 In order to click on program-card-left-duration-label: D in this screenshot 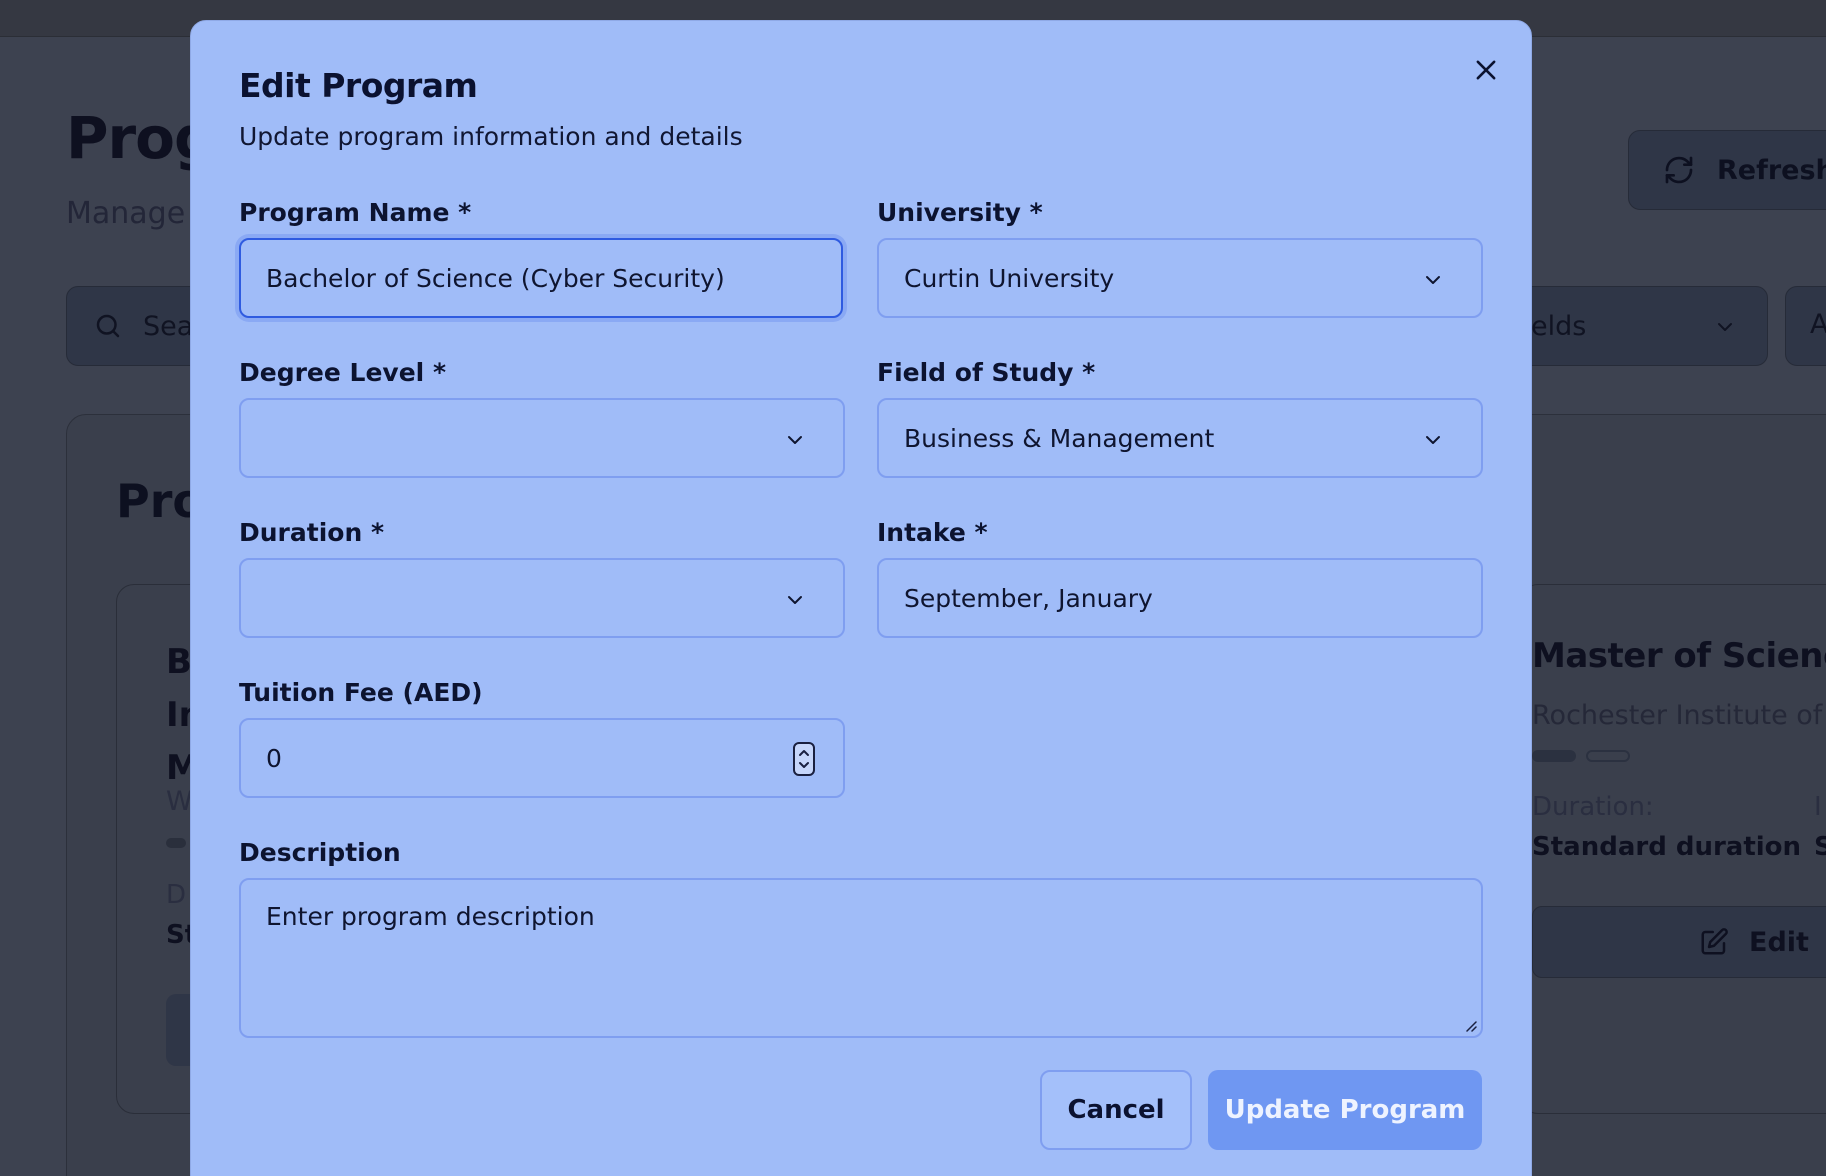, I will do `click(176, 895)`.